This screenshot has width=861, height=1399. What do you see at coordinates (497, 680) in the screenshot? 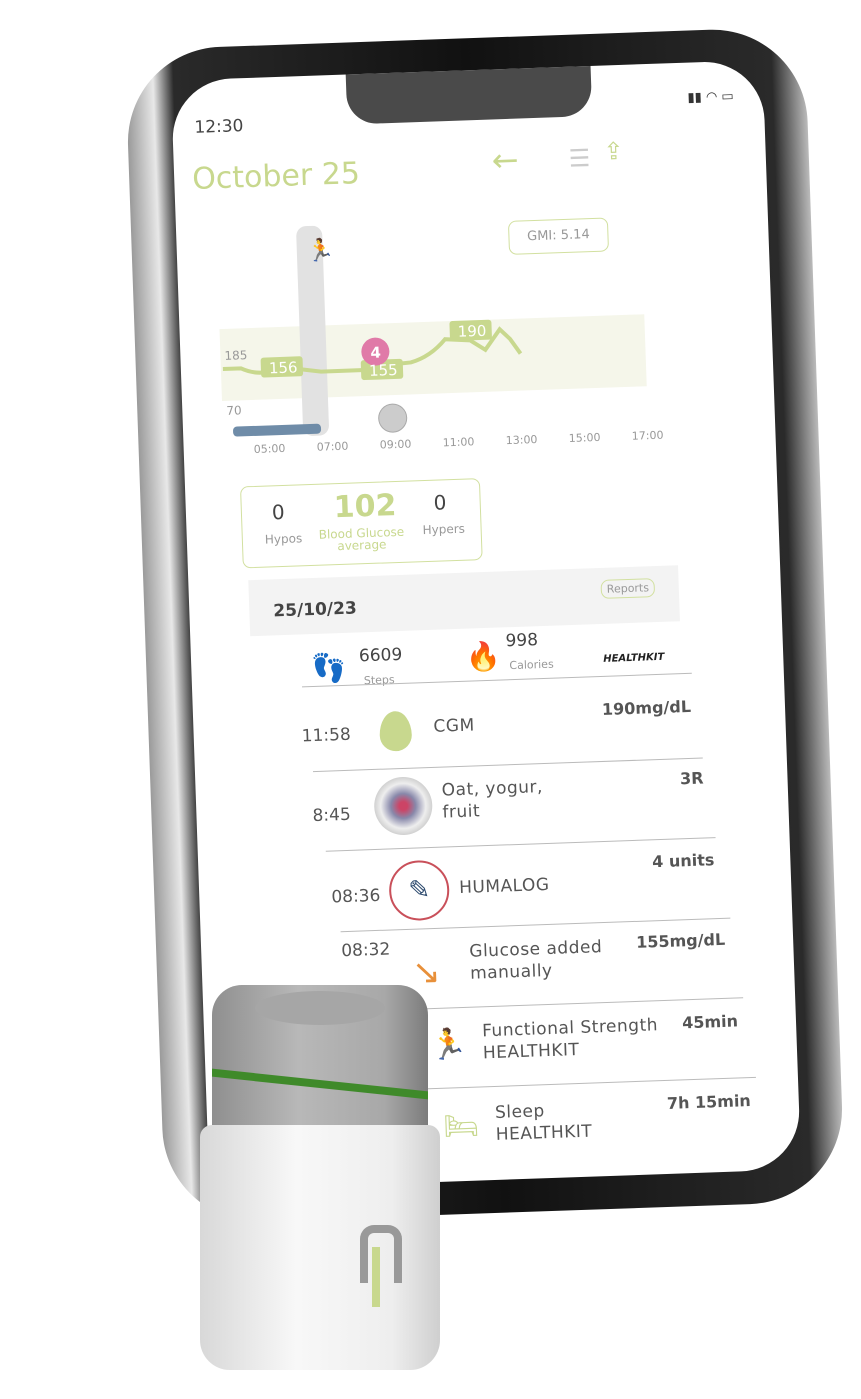
I see `divider` at bounding box center [497, 680].